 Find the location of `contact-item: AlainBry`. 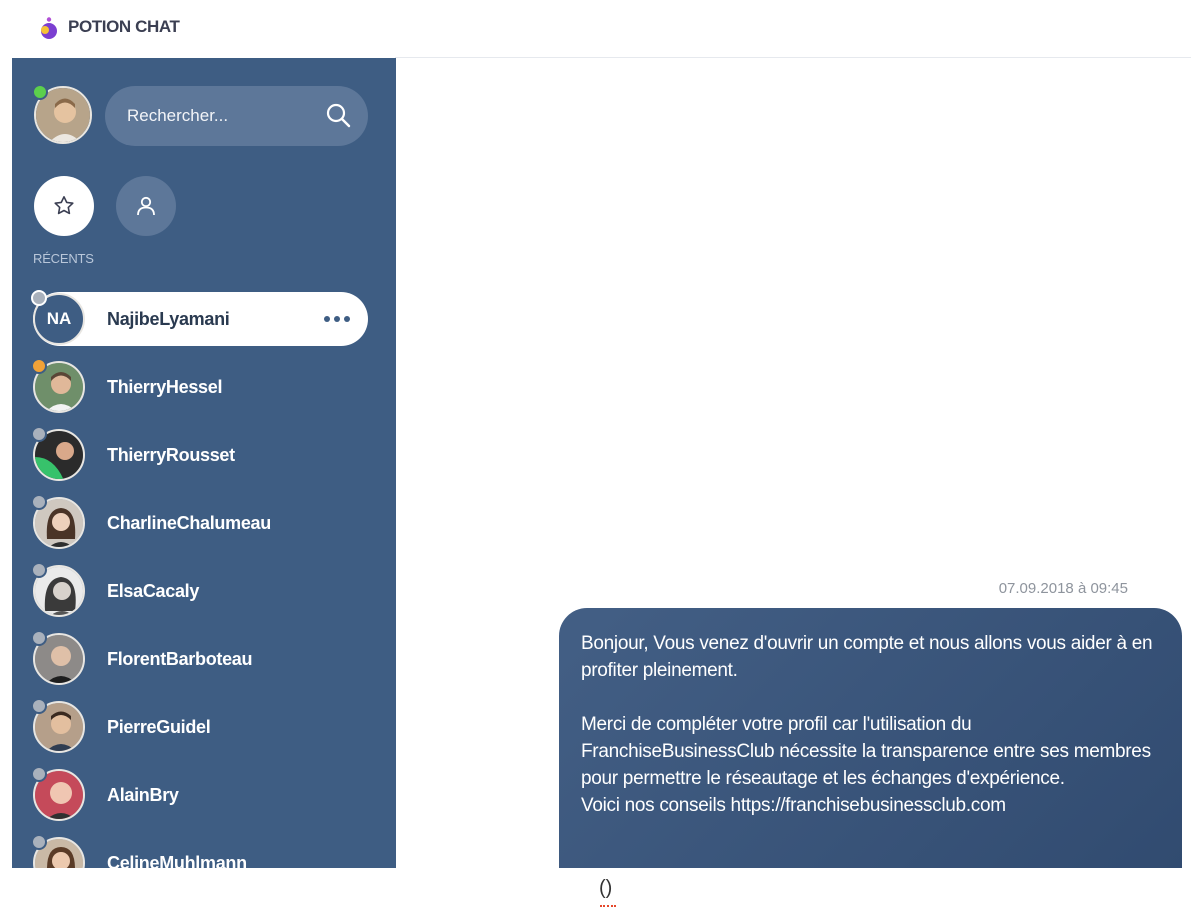

contact-item: AlainBry is located at coordinates (199, 794).